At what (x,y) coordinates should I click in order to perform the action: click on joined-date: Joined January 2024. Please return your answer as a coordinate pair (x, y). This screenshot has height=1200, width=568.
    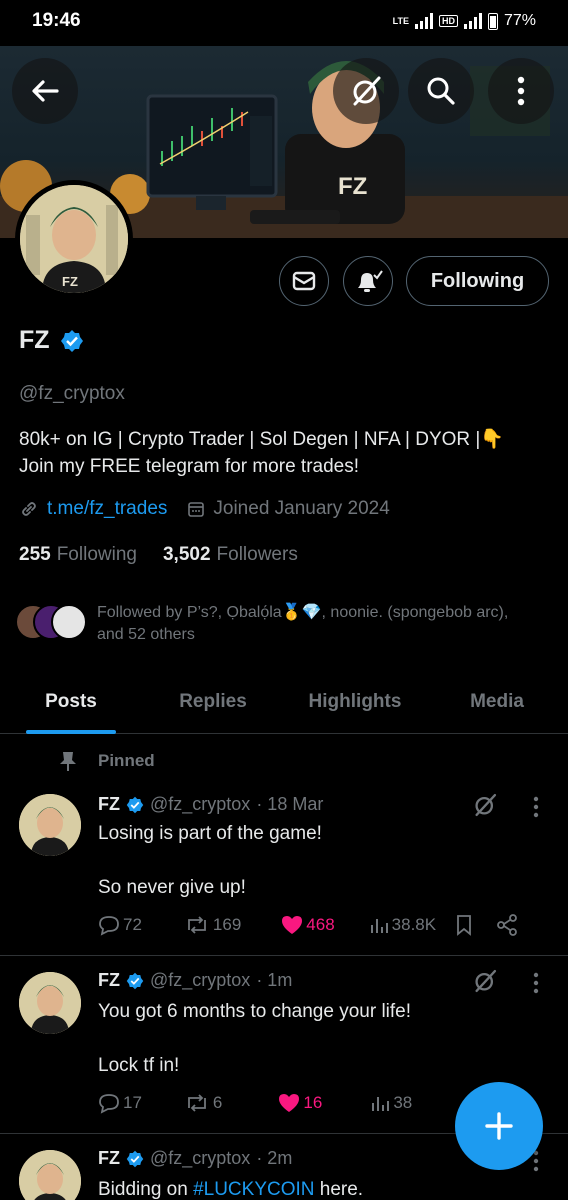
    Looking at the image, I should click on (301, 508).